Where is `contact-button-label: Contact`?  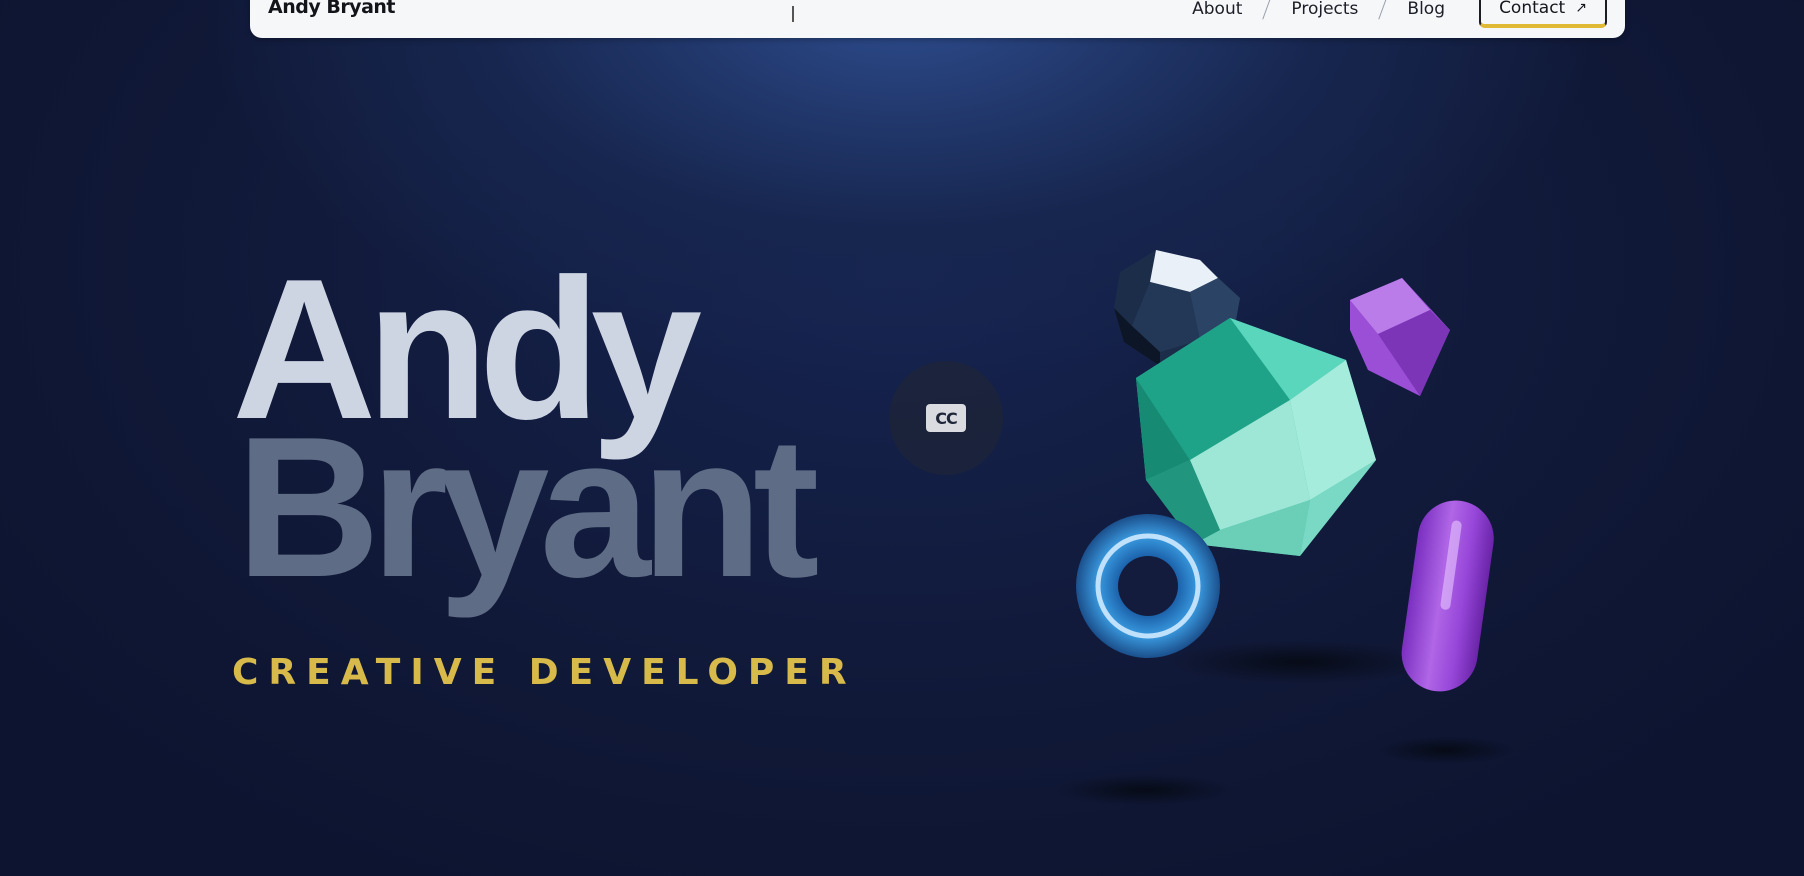 contact-button-label: Contact is located at coordinates (1532, 9).